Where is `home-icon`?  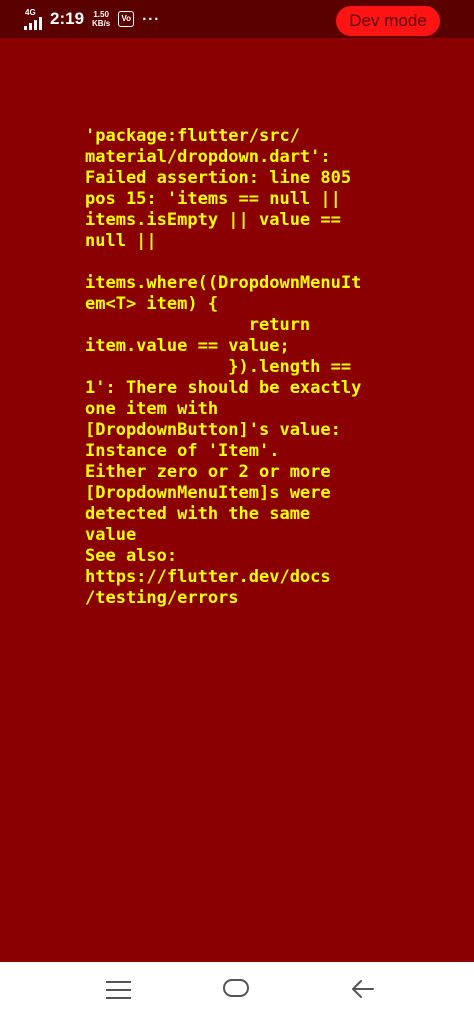 home-icon is located at coordinates (236, 988).